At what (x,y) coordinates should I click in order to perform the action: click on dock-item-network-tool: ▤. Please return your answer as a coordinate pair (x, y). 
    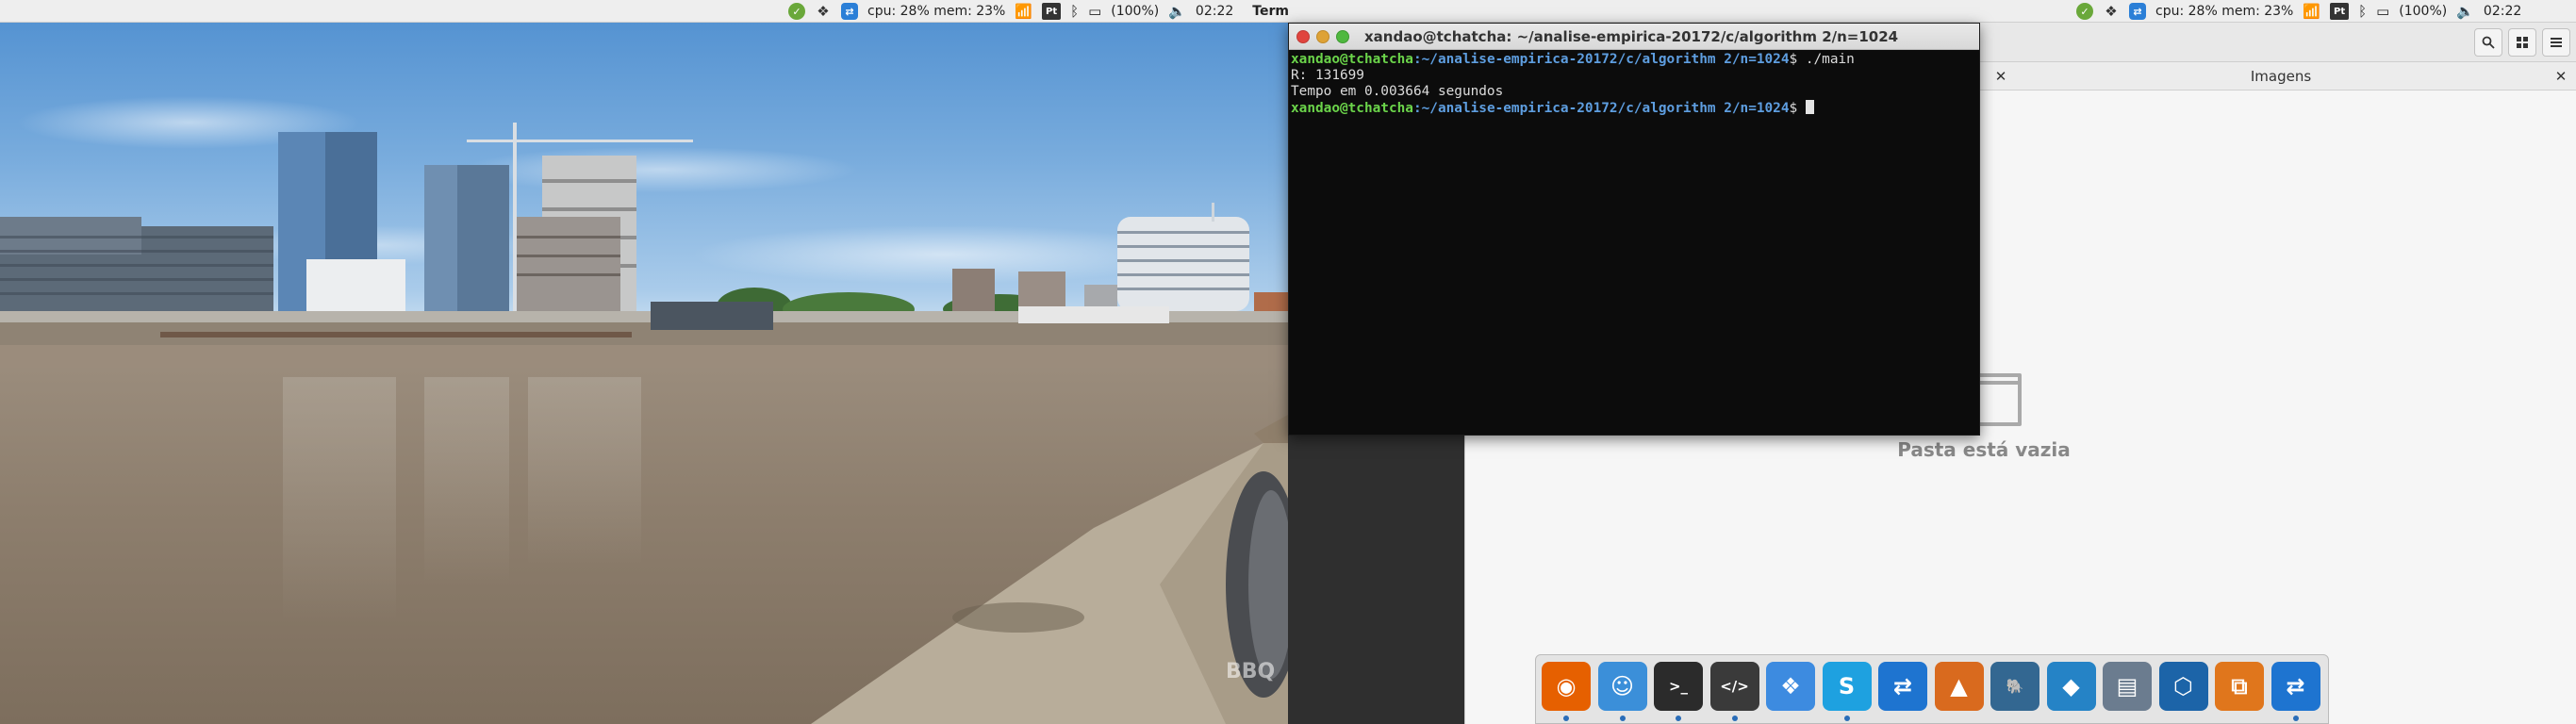
    Looking at the image, I should click on (2127, 686).